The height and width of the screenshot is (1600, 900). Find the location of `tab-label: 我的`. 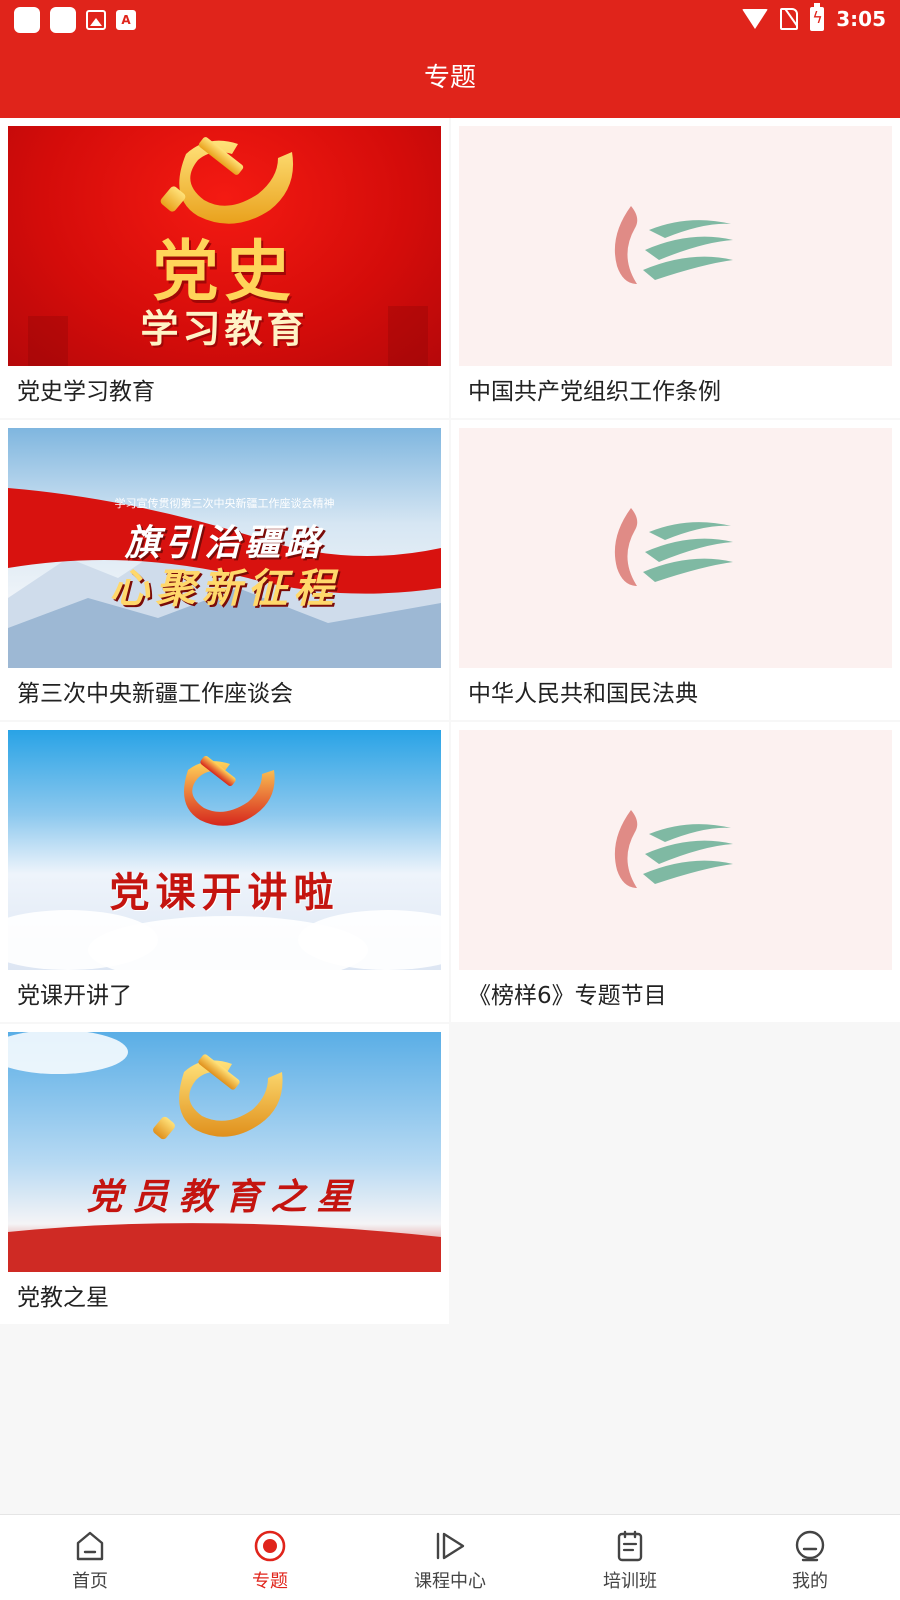

tab-label: 我的 is located at coordinates (810, 1581).